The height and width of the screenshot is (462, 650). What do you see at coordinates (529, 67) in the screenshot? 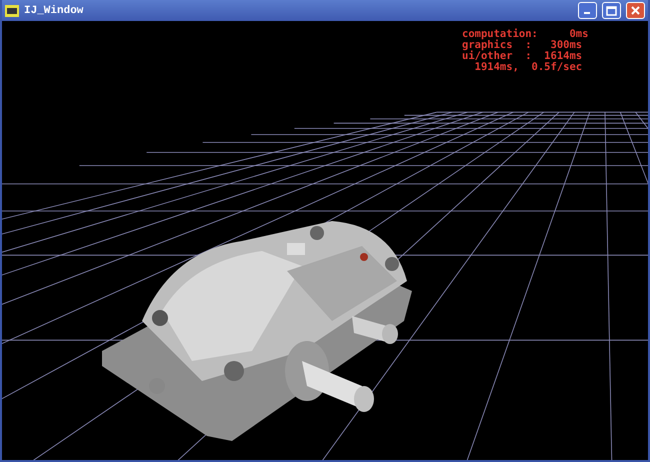
I see `stats-line: 1914ms, 0.5f/sec` at bounding box center [529, 67].